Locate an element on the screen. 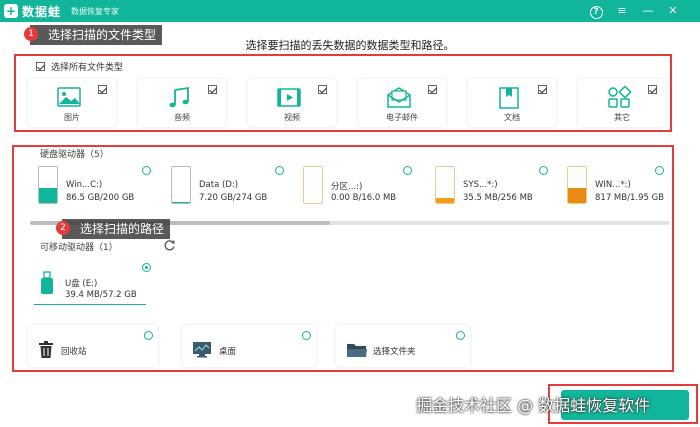 The height and width of the screenshot is (427, 700). drive-size: 86.5 GB/200 GB is located at coordinates (100, 198).